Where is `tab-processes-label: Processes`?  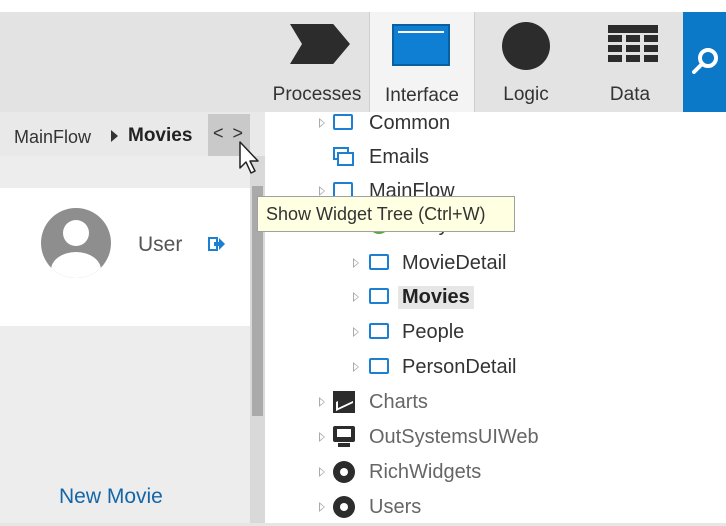 tab-processes-label: Processes is located at coordinates (317, 94).